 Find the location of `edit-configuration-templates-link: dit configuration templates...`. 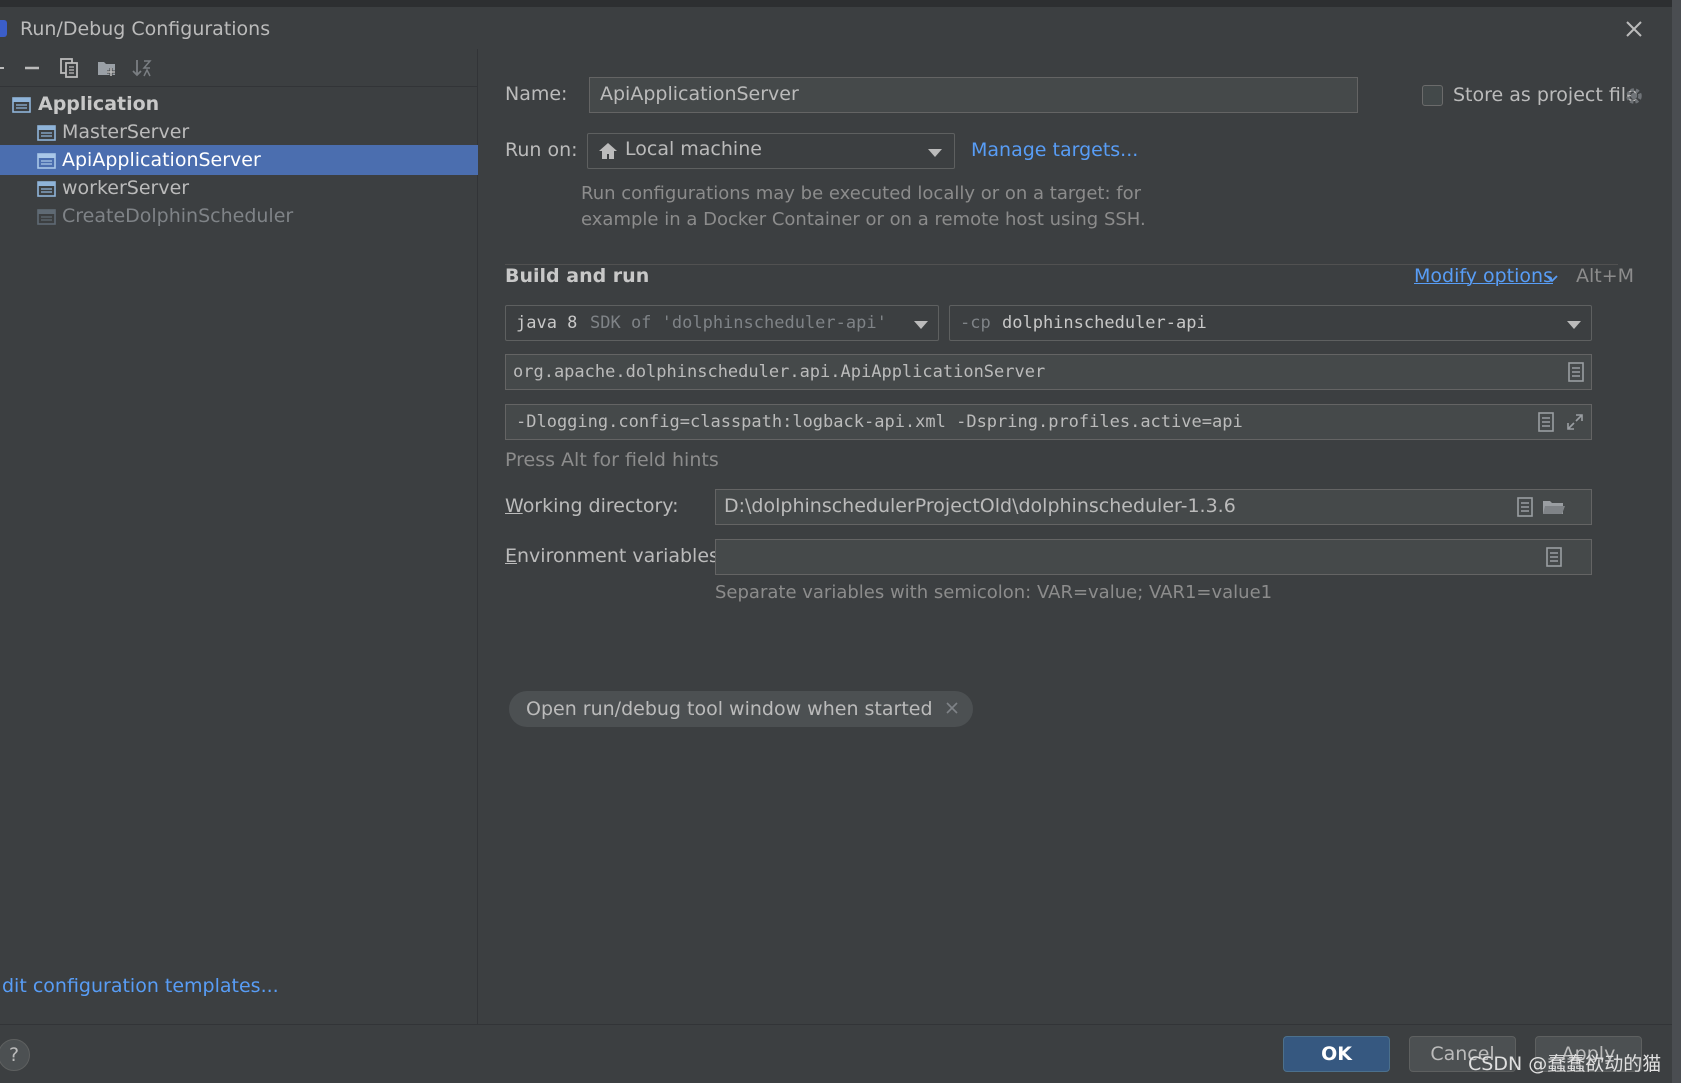

edit-configuration-templates-link: dit configuration templates... is located at coordinates (140, 986).